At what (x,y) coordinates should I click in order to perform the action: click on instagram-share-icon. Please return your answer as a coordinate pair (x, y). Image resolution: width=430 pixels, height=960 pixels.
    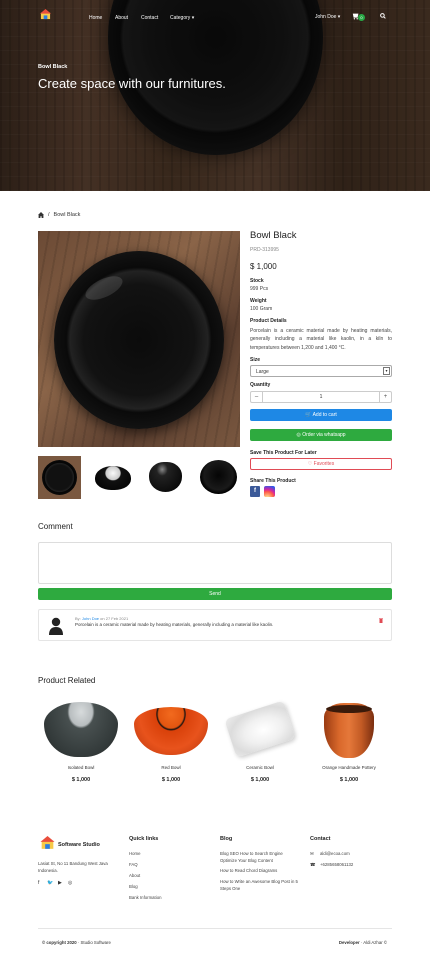
    Looking at the image, I should click on (269, 491).